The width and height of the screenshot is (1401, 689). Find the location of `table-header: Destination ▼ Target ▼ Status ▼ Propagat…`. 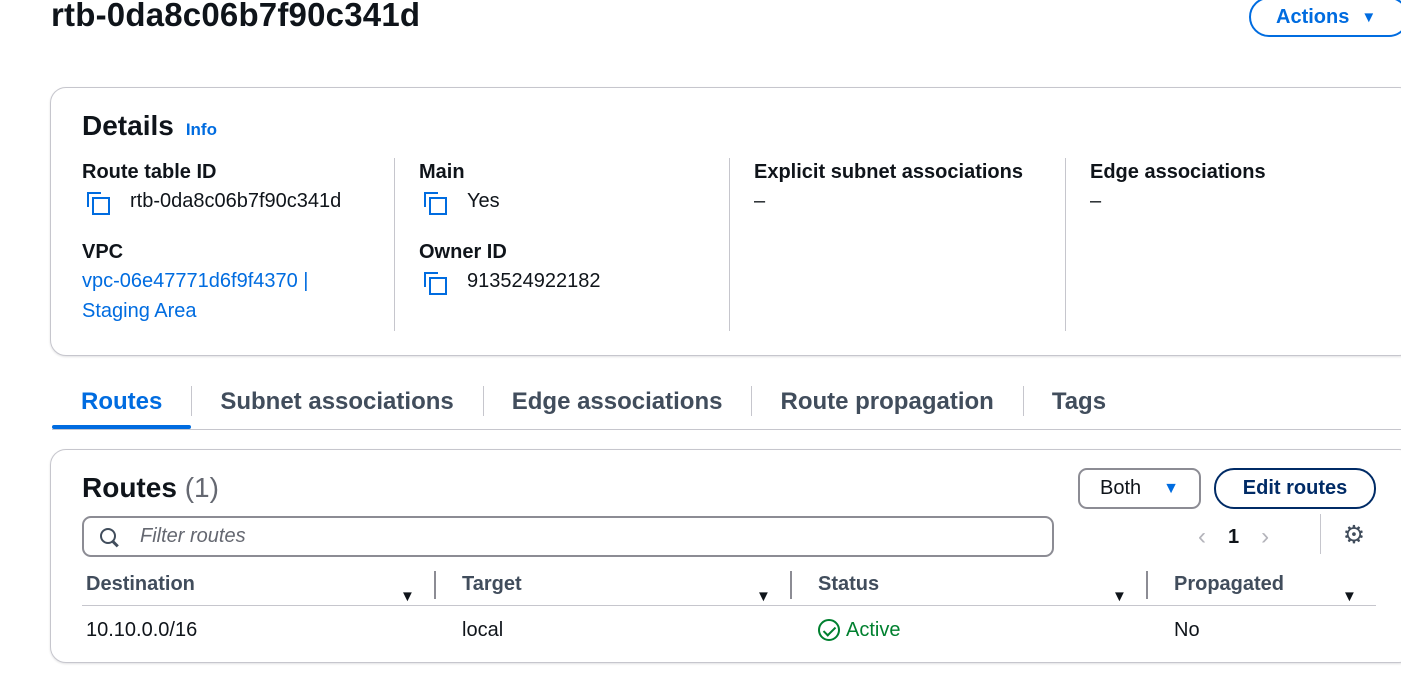

table-header: Destination ▼ Target ▼ Status ▼ Propagat… is located at coordinates (729, 584).